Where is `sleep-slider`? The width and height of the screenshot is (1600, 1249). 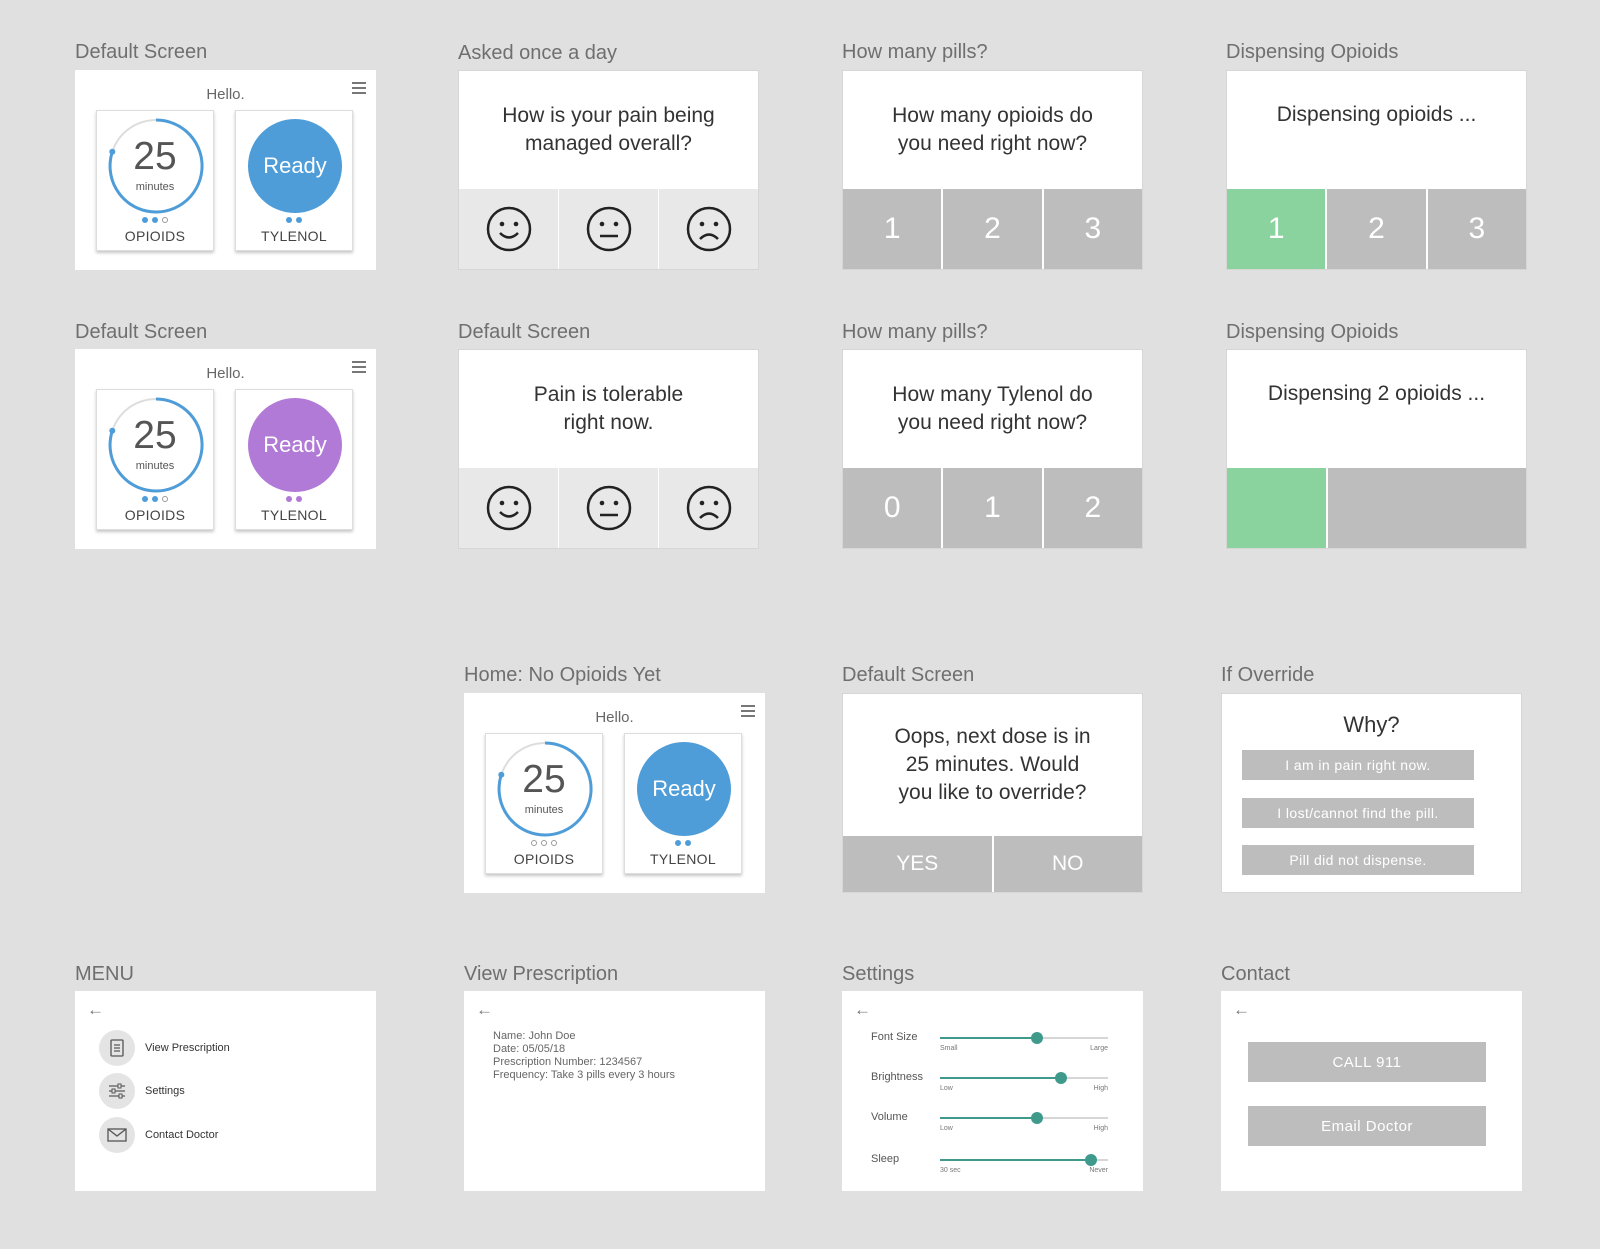 sleep-slider is located at coordinates (1024, 1160).